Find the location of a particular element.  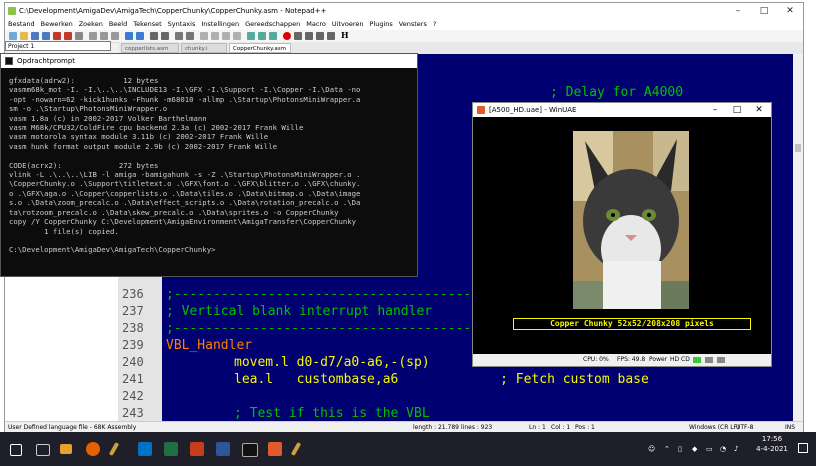

menu-tekenset: Tekenset is located at coordinates (147, 24).